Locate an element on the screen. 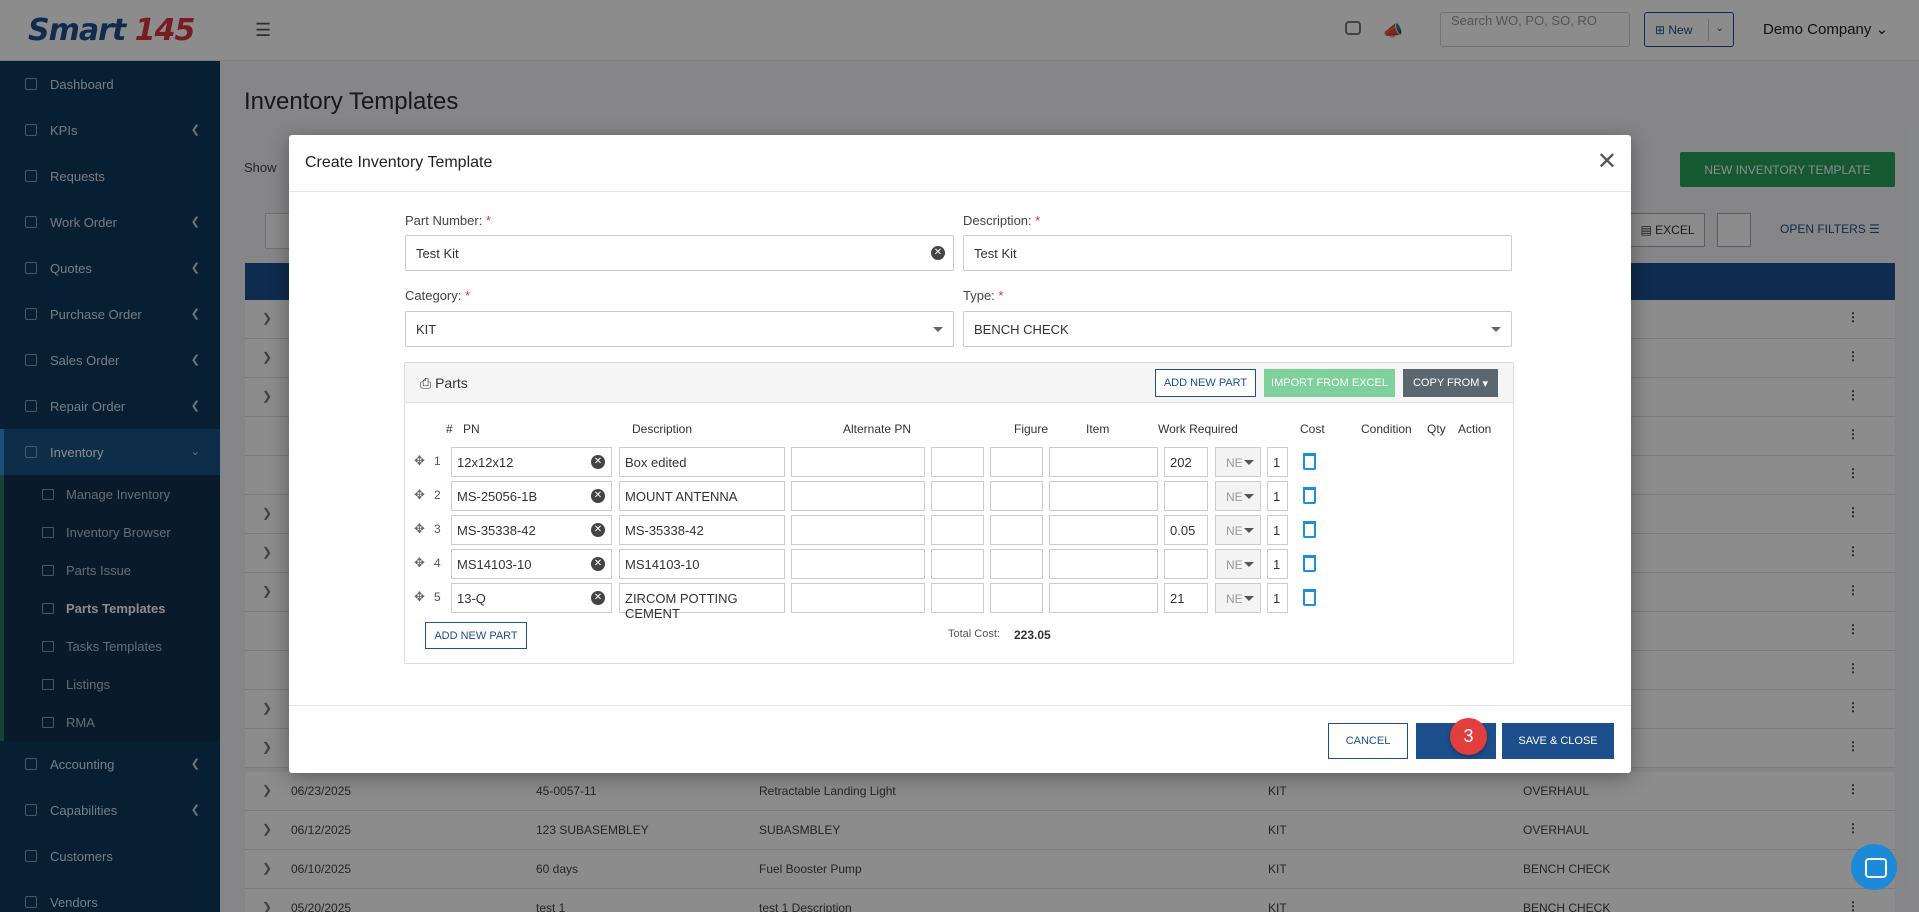 The image size is (1919, 912). col-header-cost: Cost is located at coordinates (1312, 429).